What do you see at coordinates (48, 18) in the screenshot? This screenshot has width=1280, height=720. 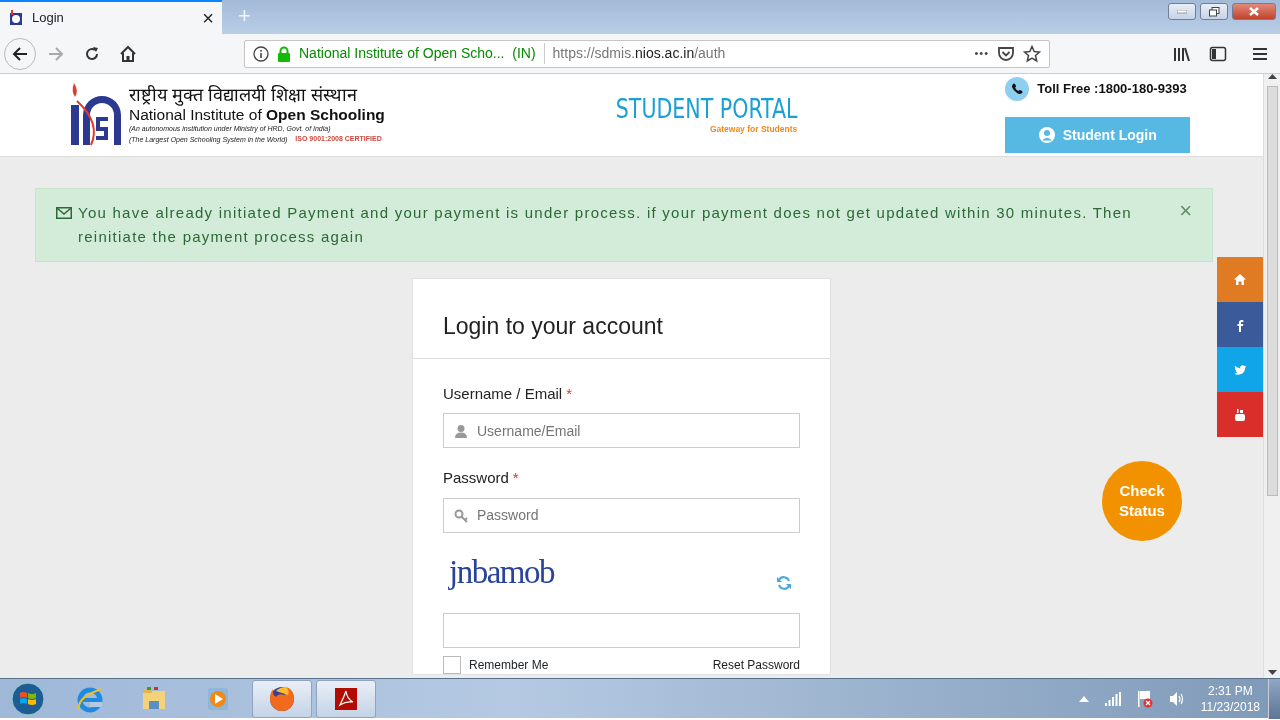 I see `tab-title: Login` at bounding box center [48, 18].